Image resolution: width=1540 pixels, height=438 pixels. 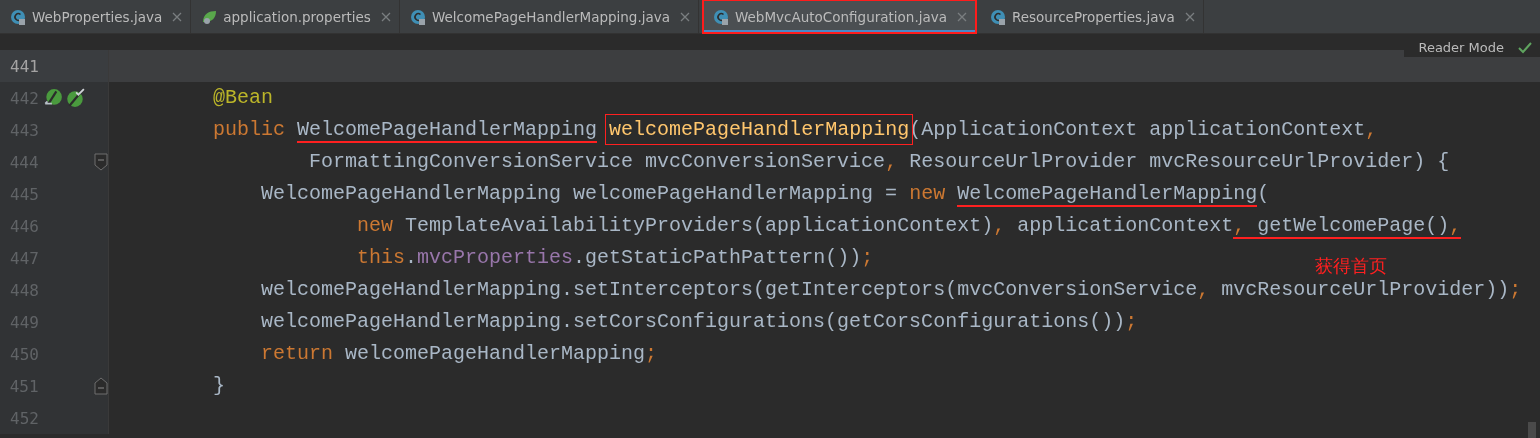 What do you see at coordinates (1532, 430) in the screenshot?
I see `scrollbar-thumb` at bounding box center [1532, 430].